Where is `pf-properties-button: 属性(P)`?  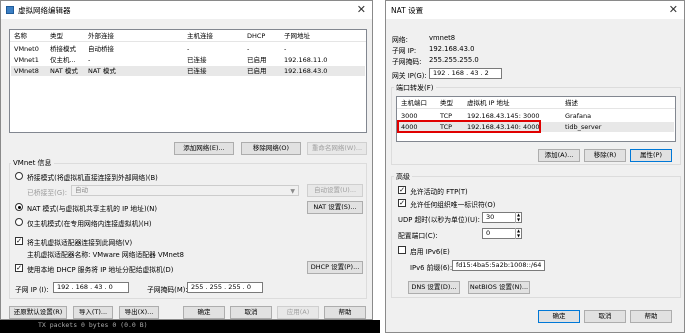 pf-properties-button: 属性(P) is located at coordinates (651, 155).